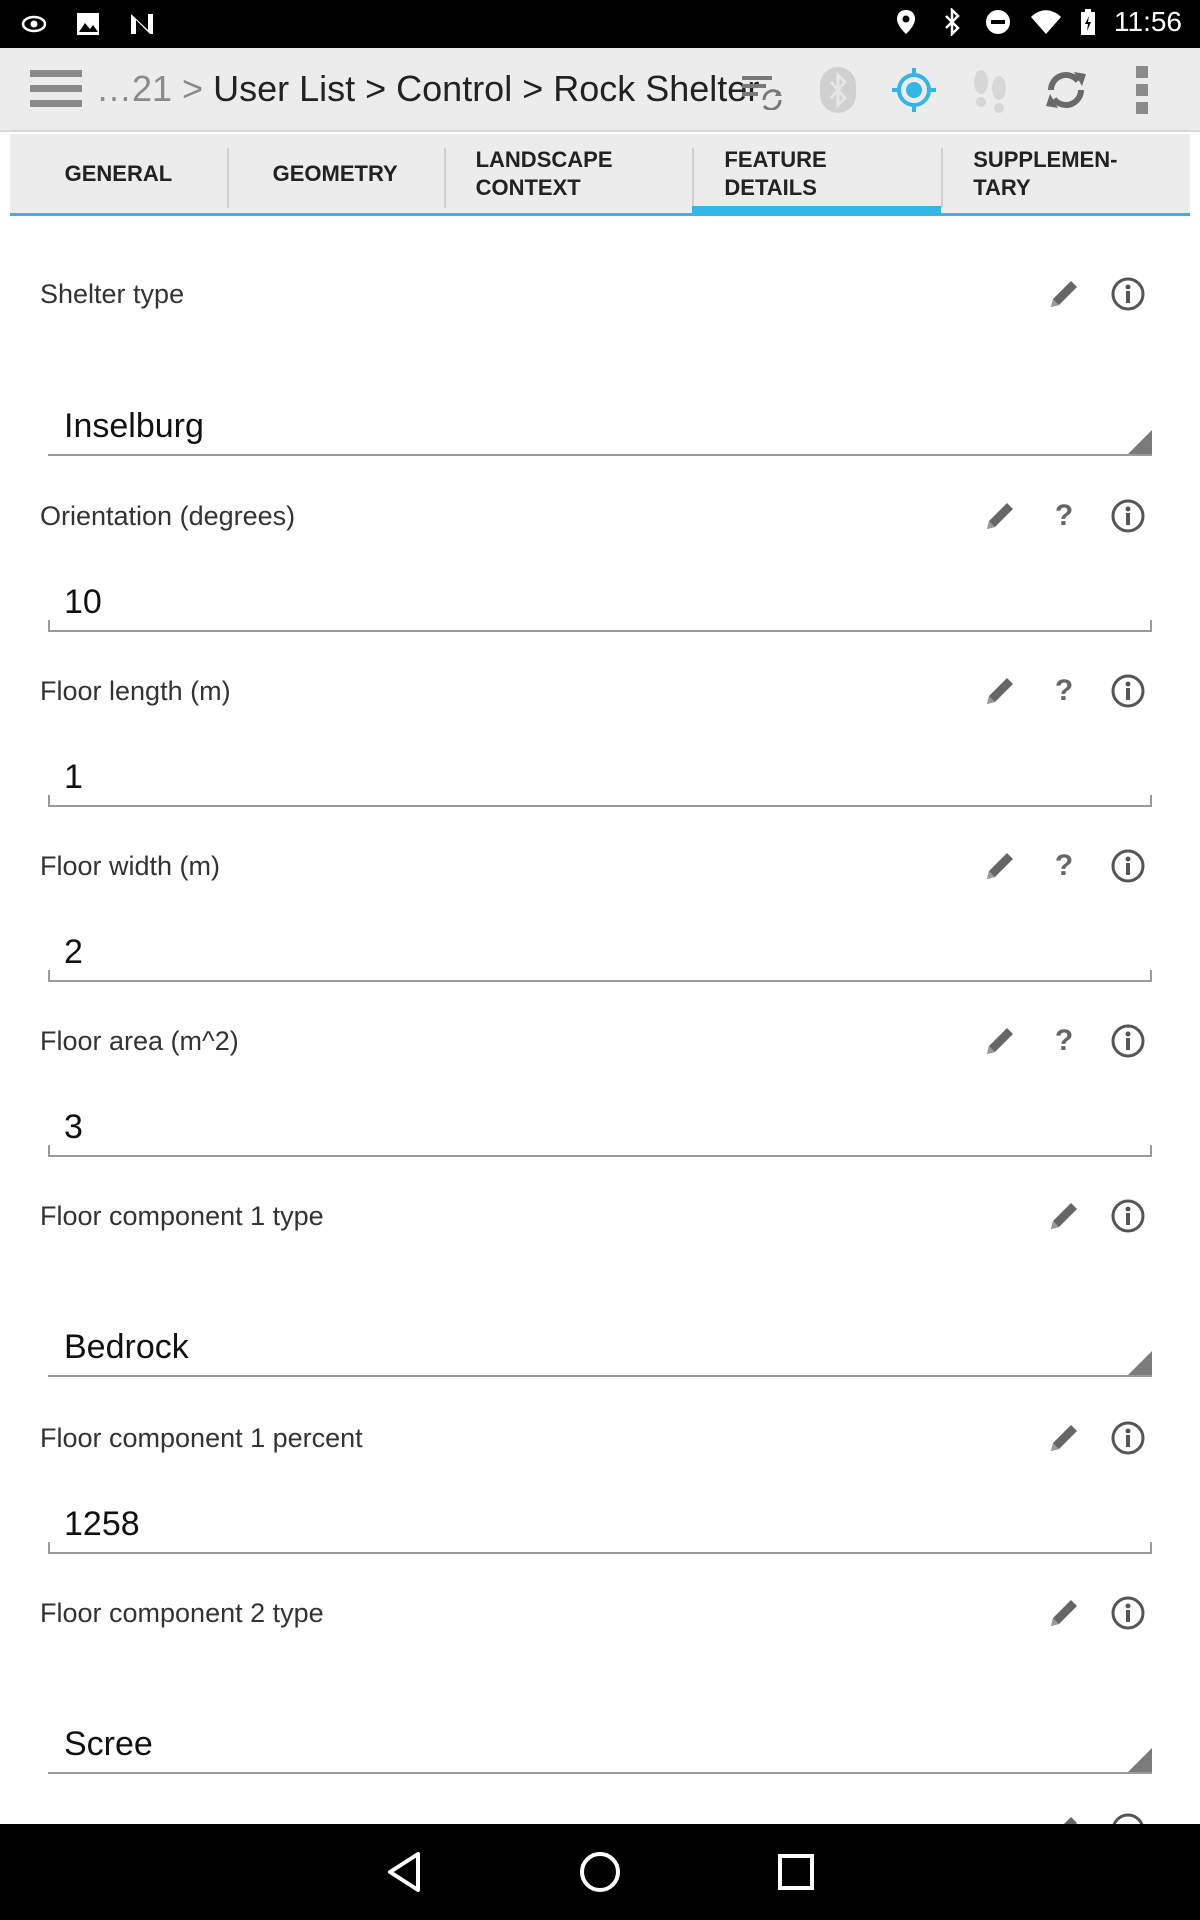  I want to click on bluetooth-icon, so click(952, 22).